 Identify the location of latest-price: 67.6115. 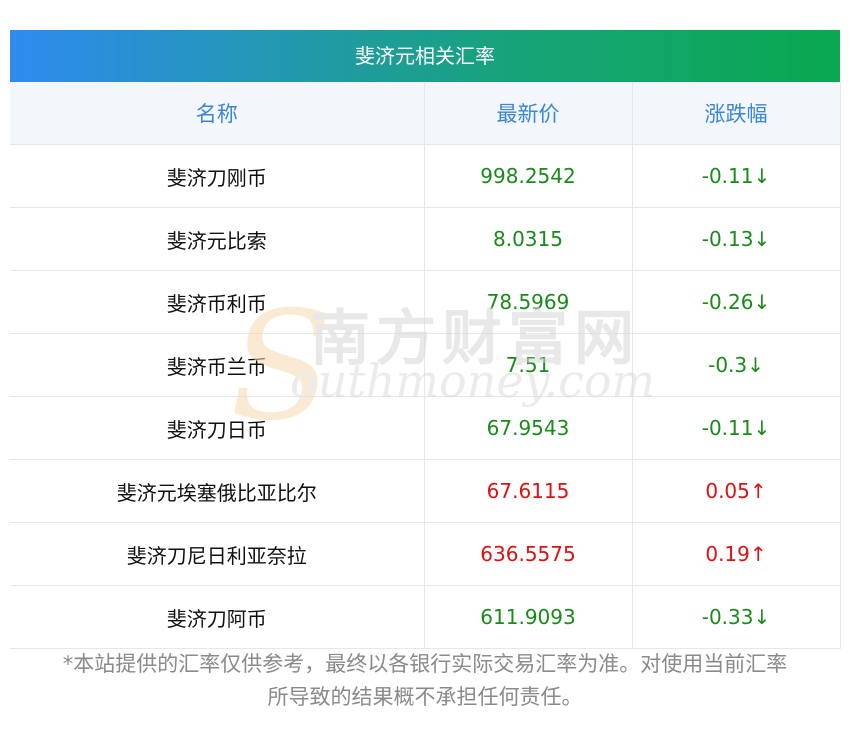
(528, 491).